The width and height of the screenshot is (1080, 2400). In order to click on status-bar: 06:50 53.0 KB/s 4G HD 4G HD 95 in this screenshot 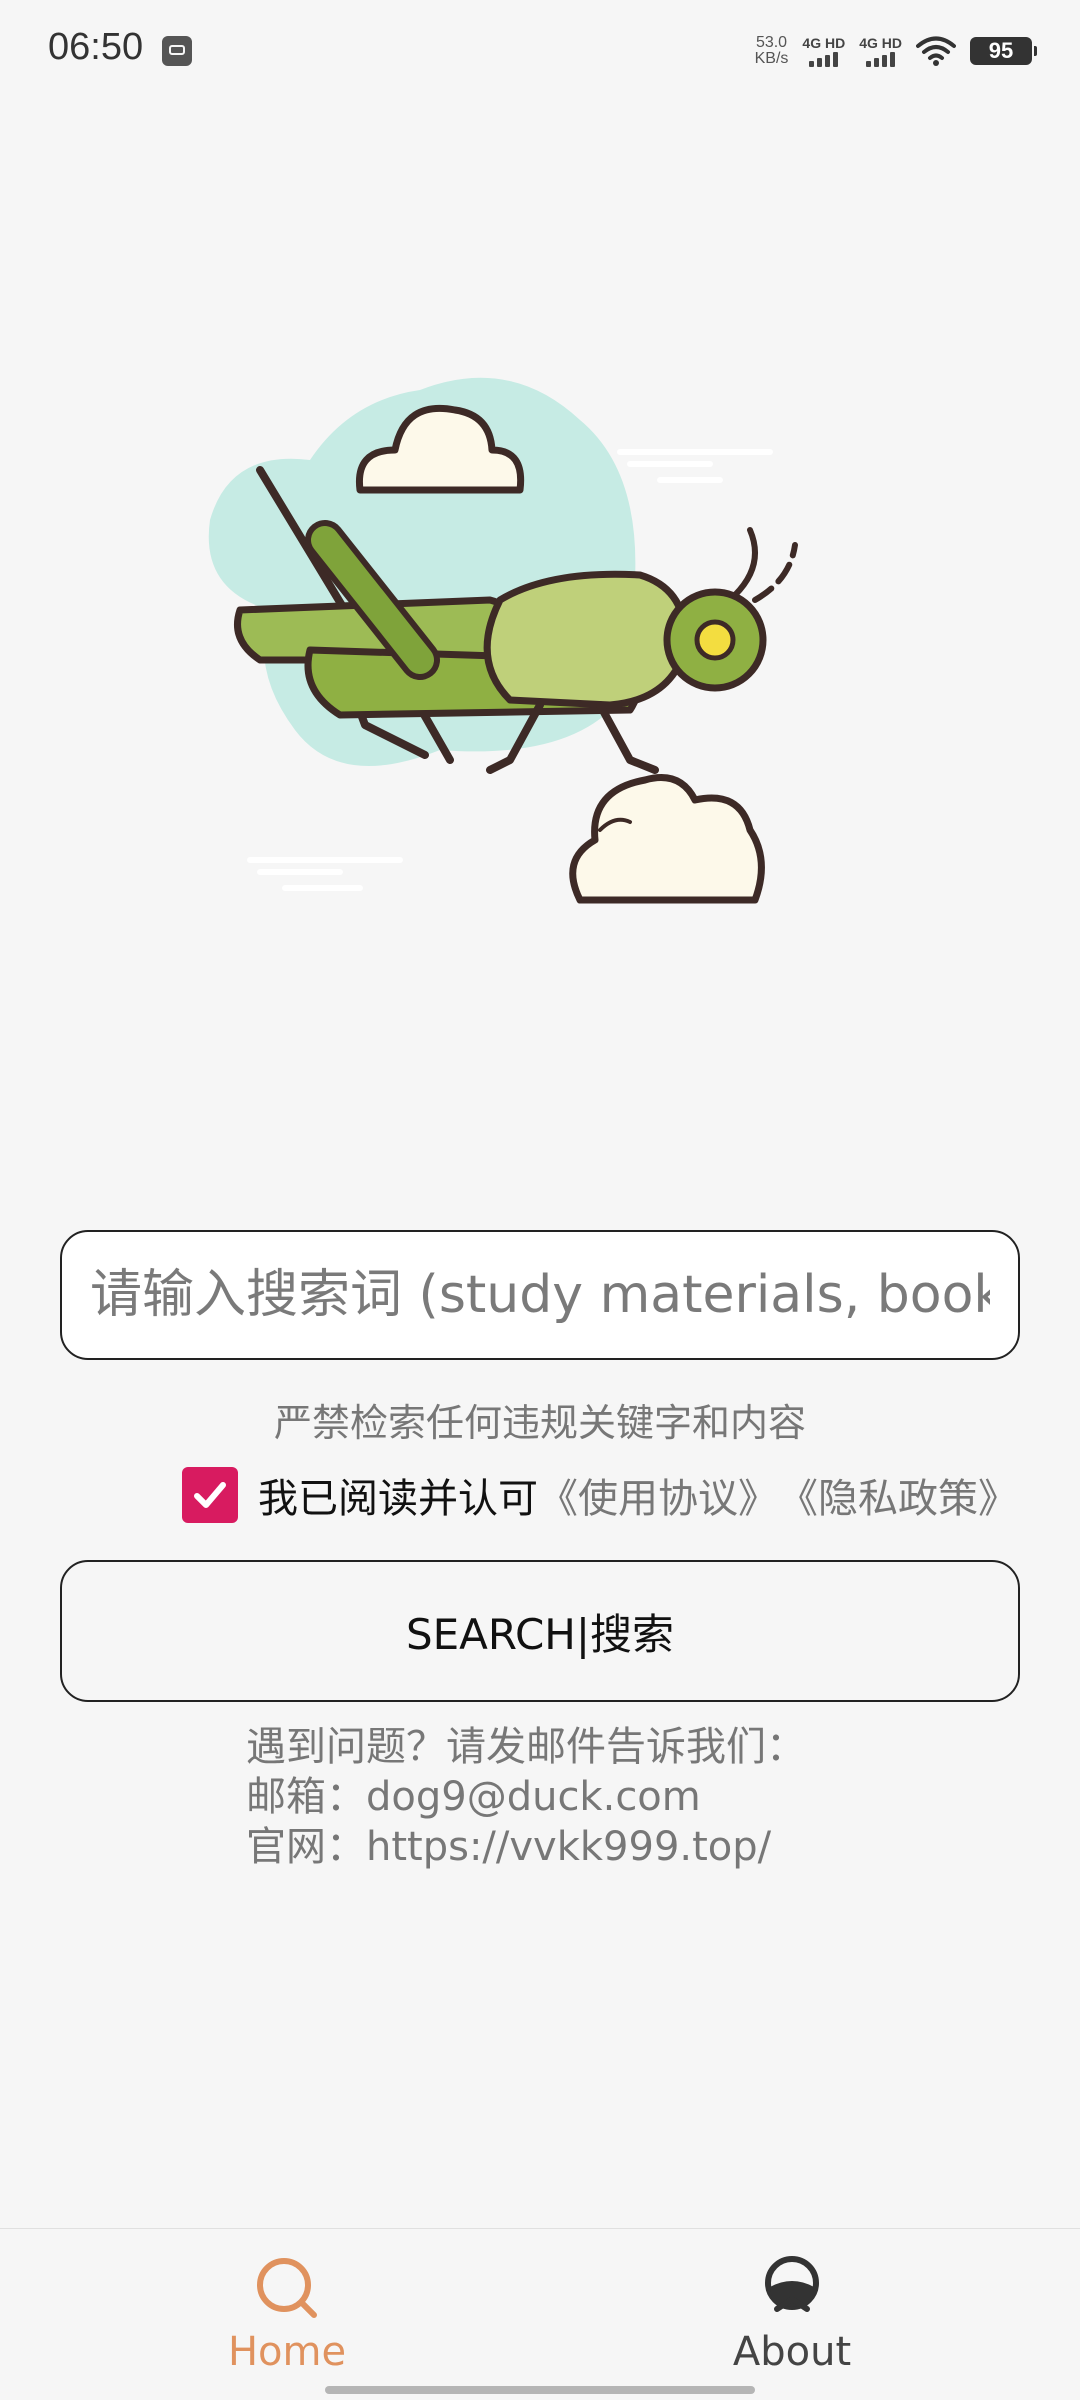, I will do `click(540, 50)`.